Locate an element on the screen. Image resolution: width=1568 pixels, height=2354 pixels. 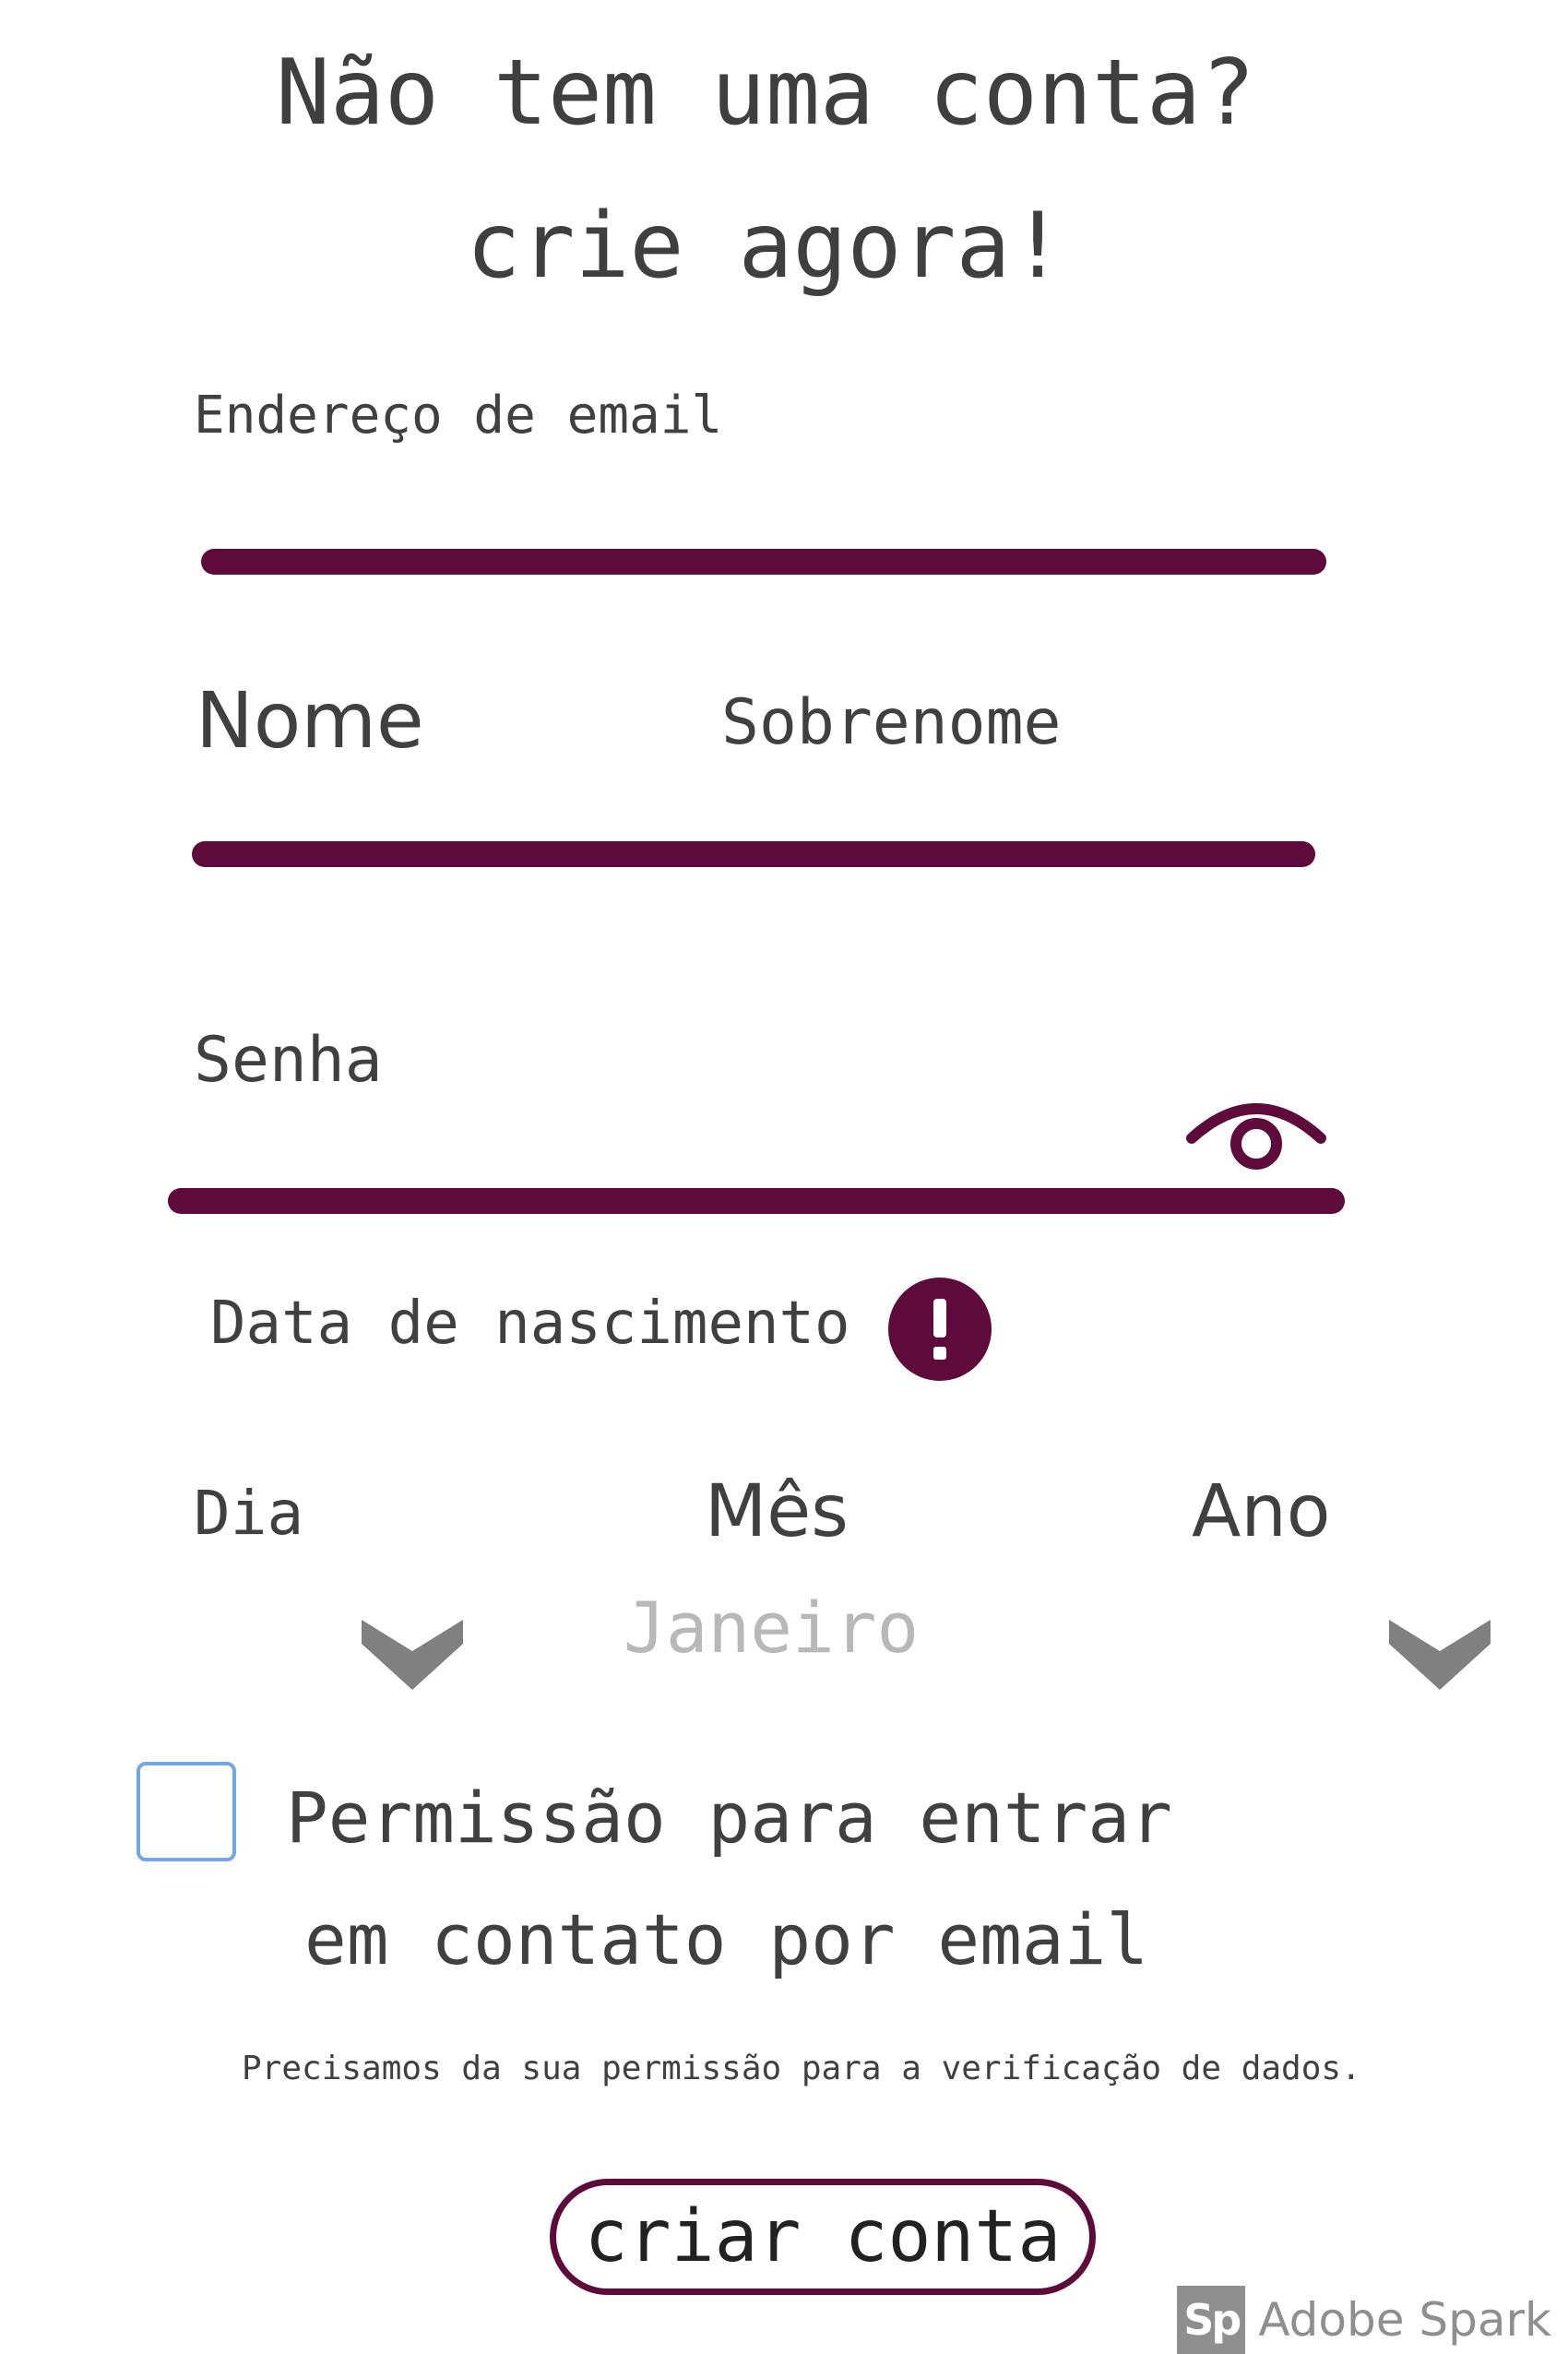
create-account-button: criar conta is located at coordinates (823, 2237).